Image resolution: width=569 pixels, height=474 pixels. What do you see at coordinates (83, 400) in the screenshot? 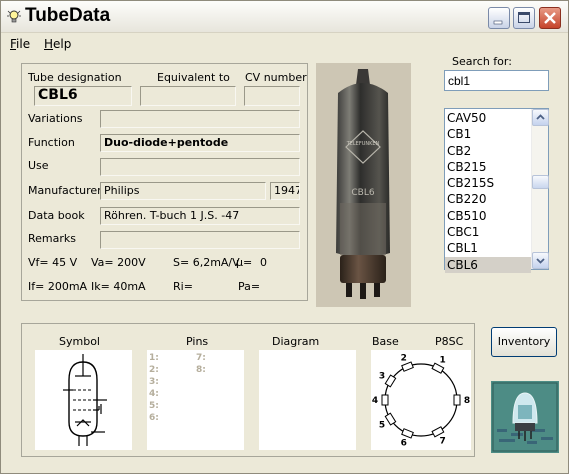
I see `symbol-box` at bounding box center [83, 400].